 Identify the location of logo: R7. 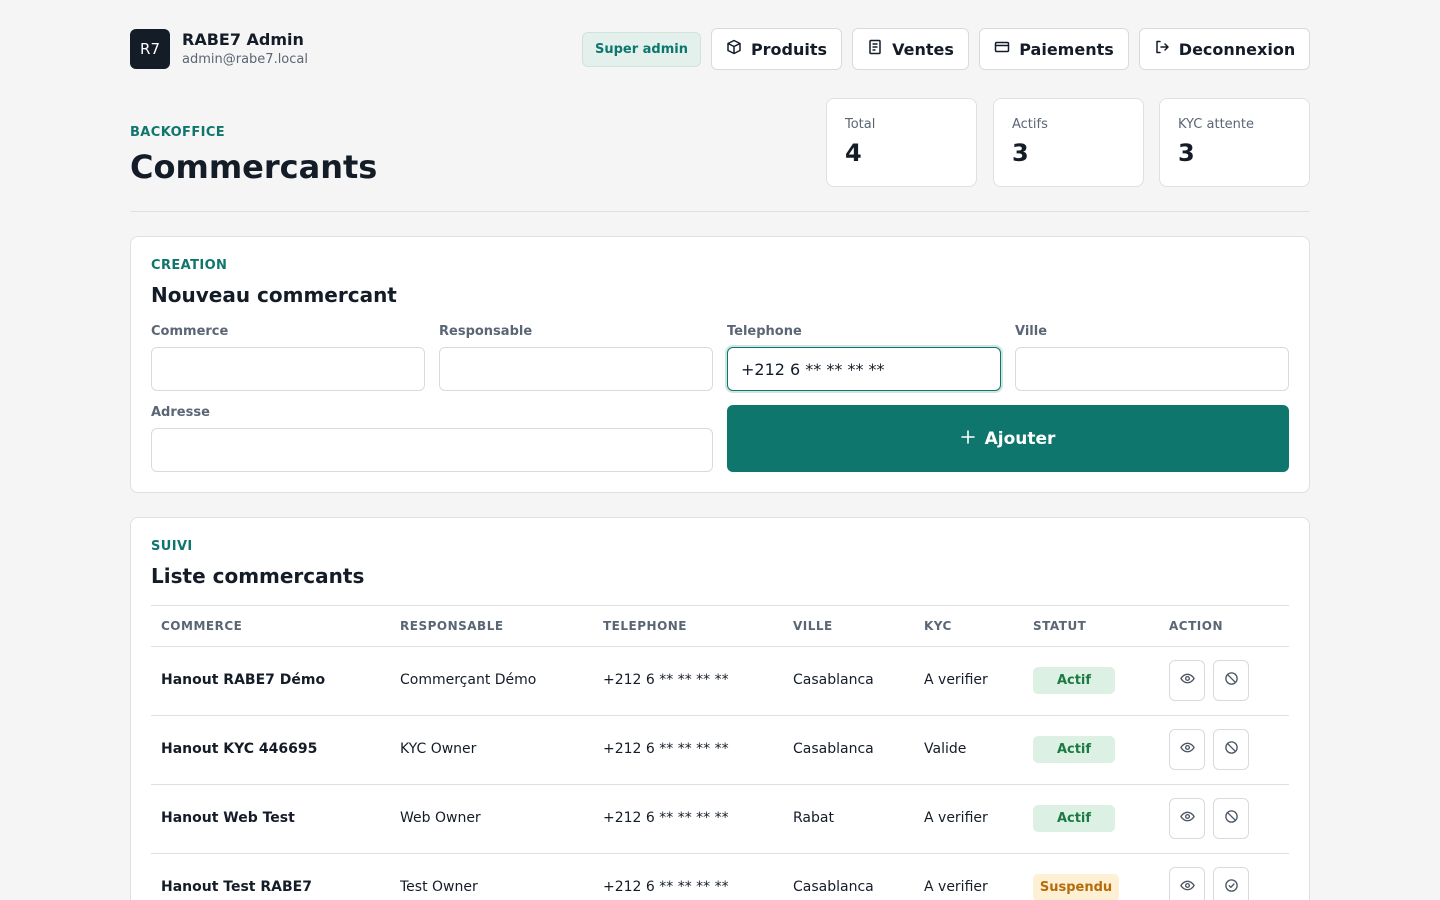
(150, 49).